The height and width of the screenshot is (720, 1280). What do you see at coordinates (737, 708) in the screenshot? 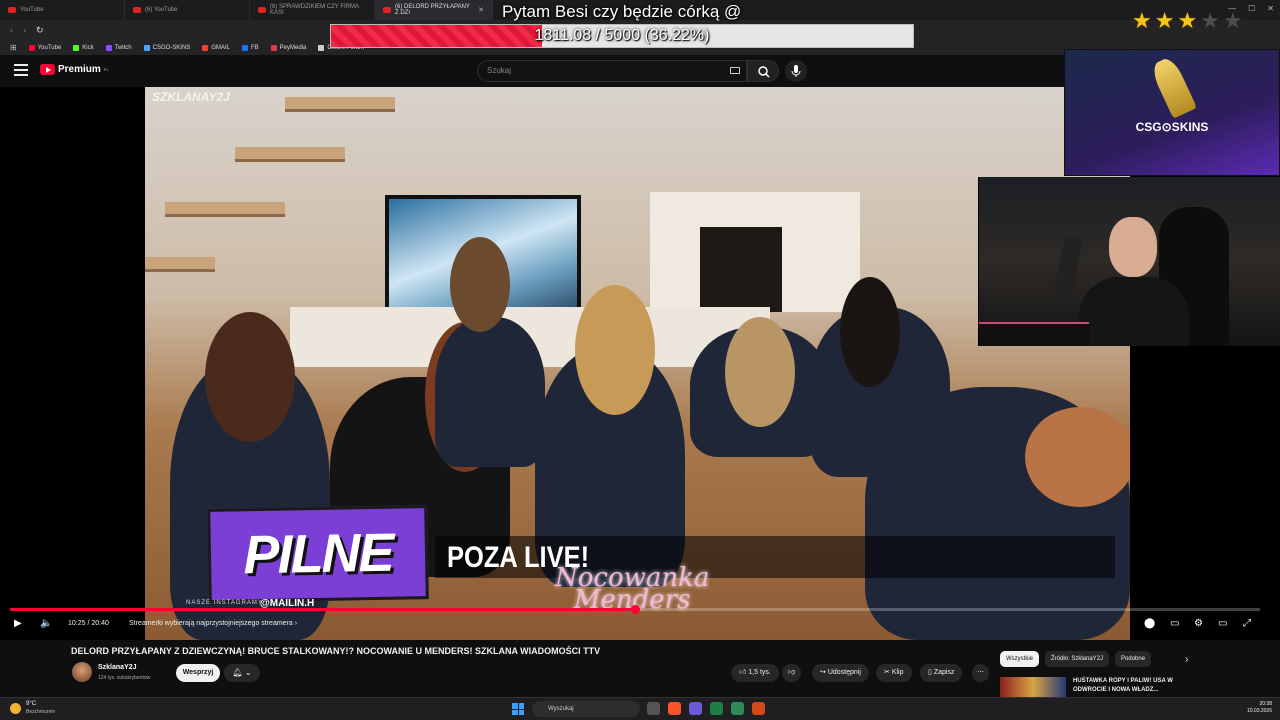
I see `app-icon` at bounding box center [737, 708].